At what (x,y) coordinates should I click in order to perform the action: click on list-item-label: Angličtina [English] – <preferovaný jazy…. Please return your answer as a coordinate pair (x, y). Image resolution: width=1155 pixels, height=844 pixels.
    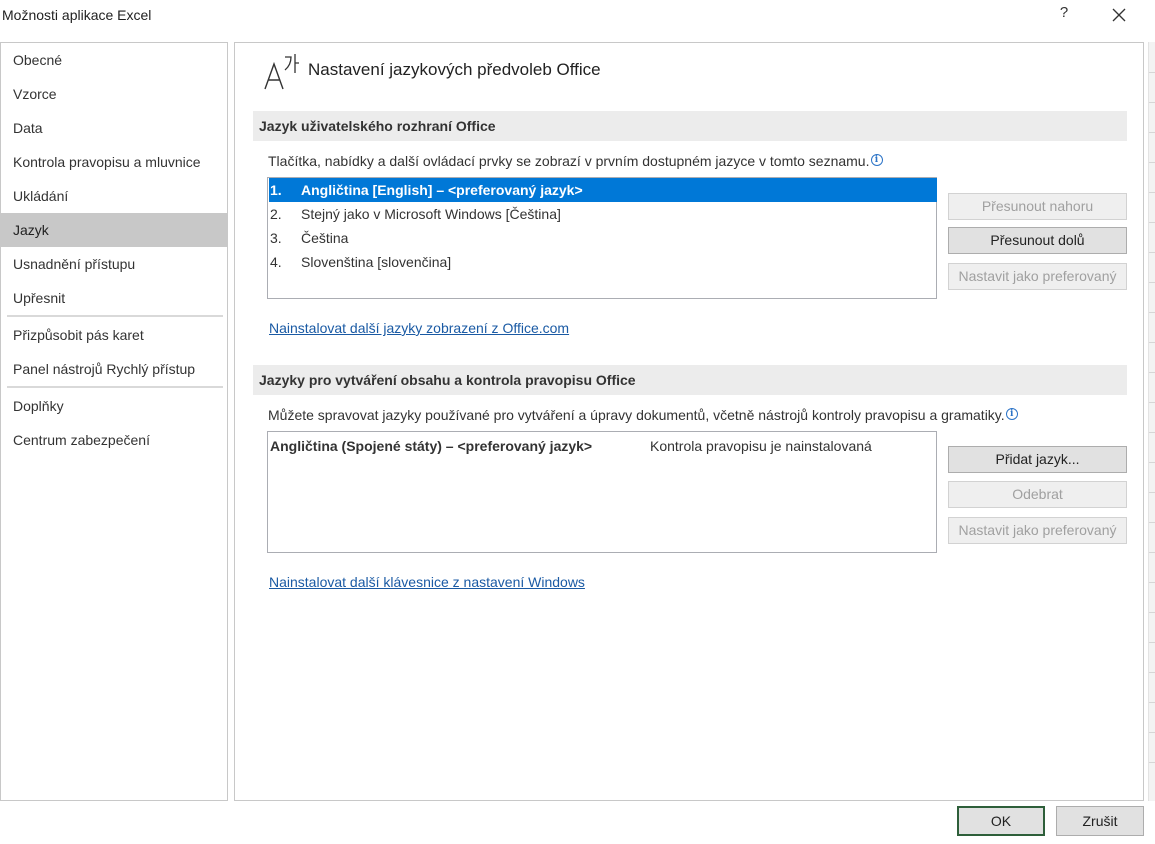
    Looking at the image, I should click on (442, 190).